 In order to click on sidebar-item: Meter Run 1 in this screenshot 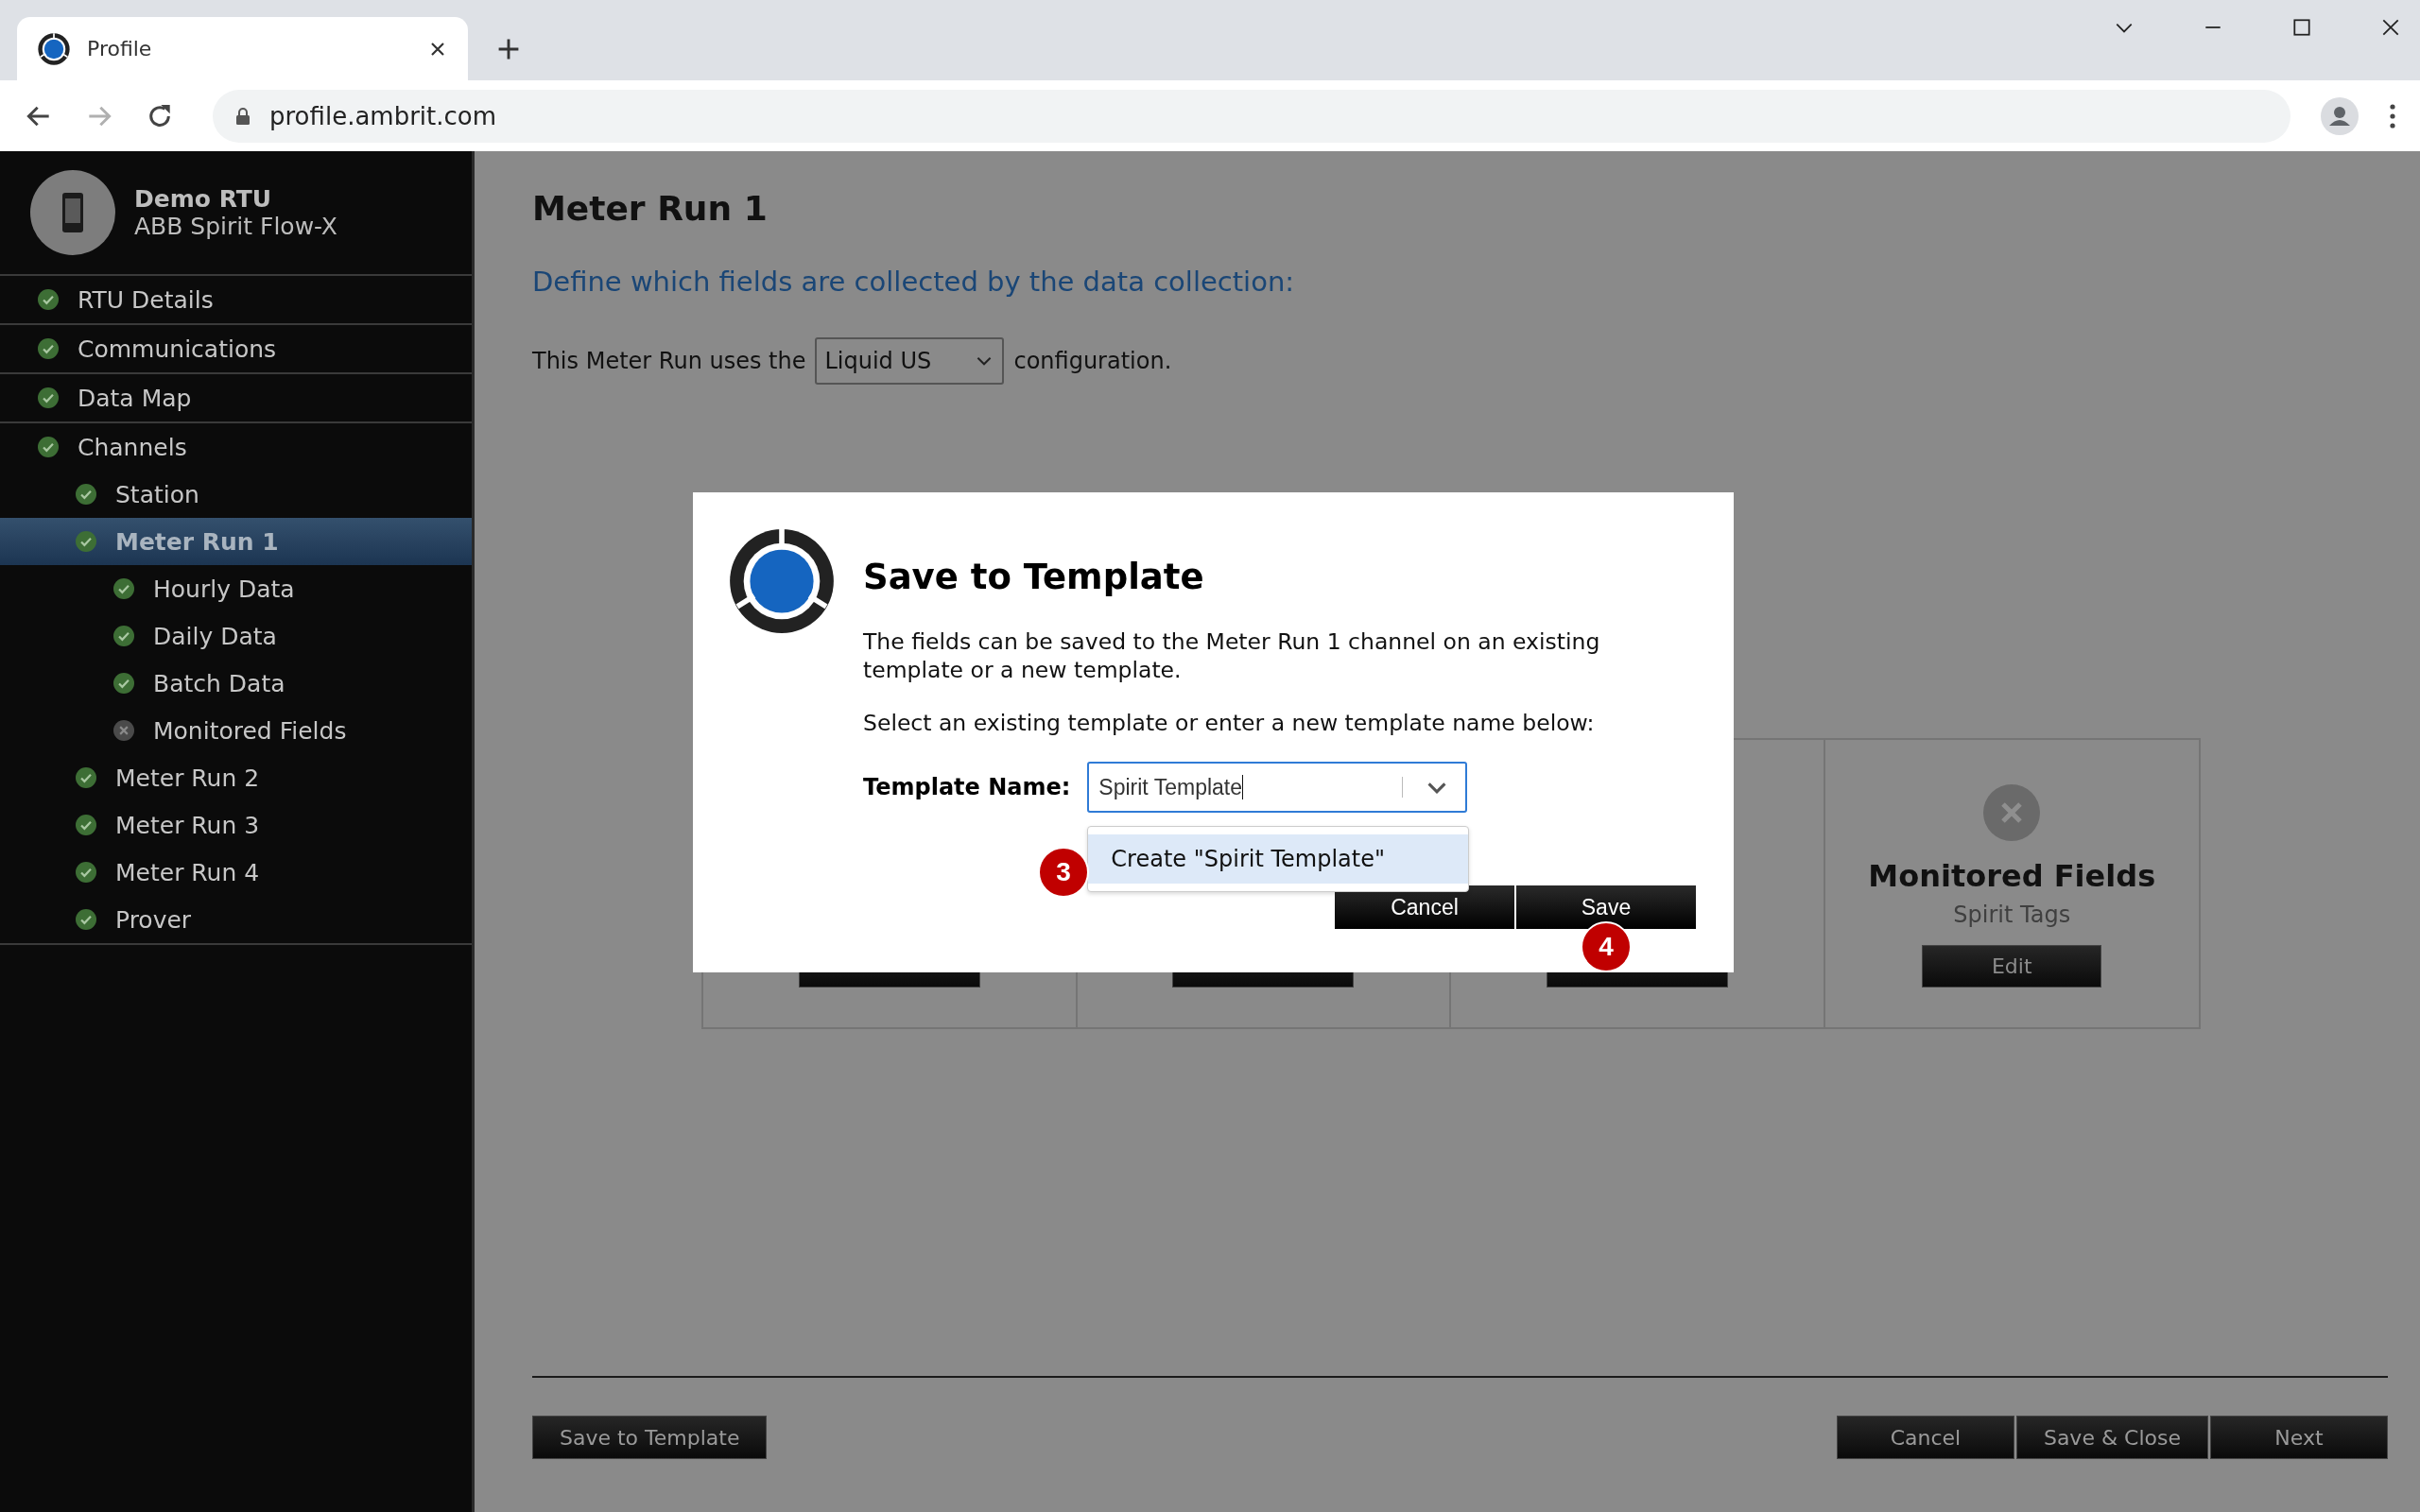, I will do `click(236, 541)`.